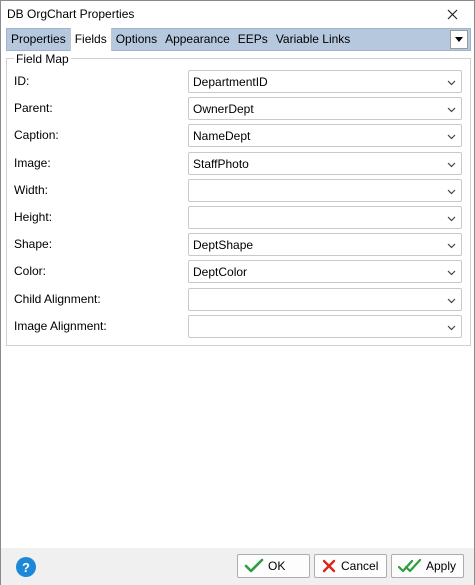 This screenshot has width=475, height=585. I want to click on field-label: Caption:, so click(36, 135).